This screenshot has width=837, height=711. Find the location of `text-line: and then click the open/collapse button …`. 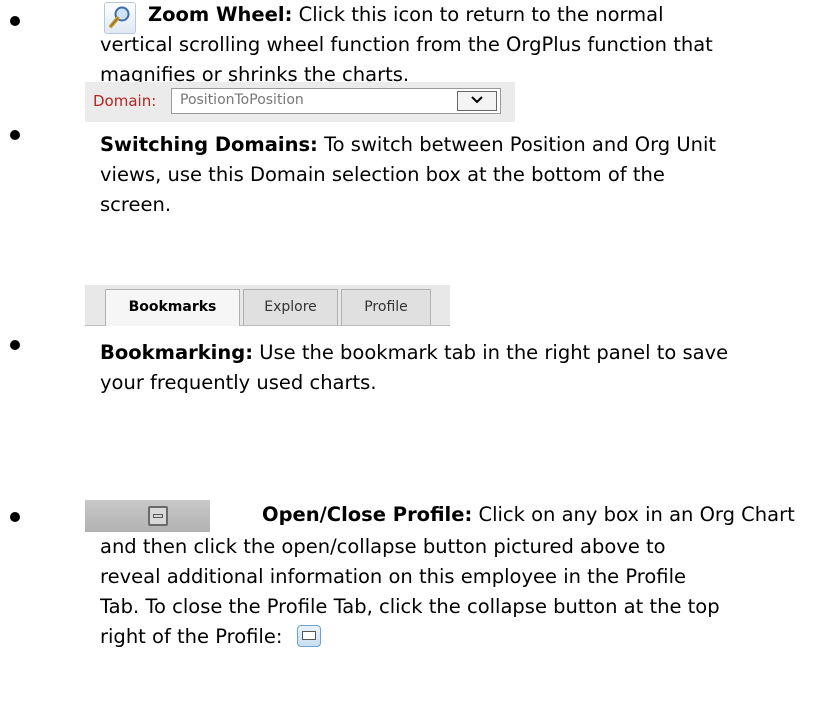

text-line: and then click the open/collapse button … is located at coordinates (383, 546).